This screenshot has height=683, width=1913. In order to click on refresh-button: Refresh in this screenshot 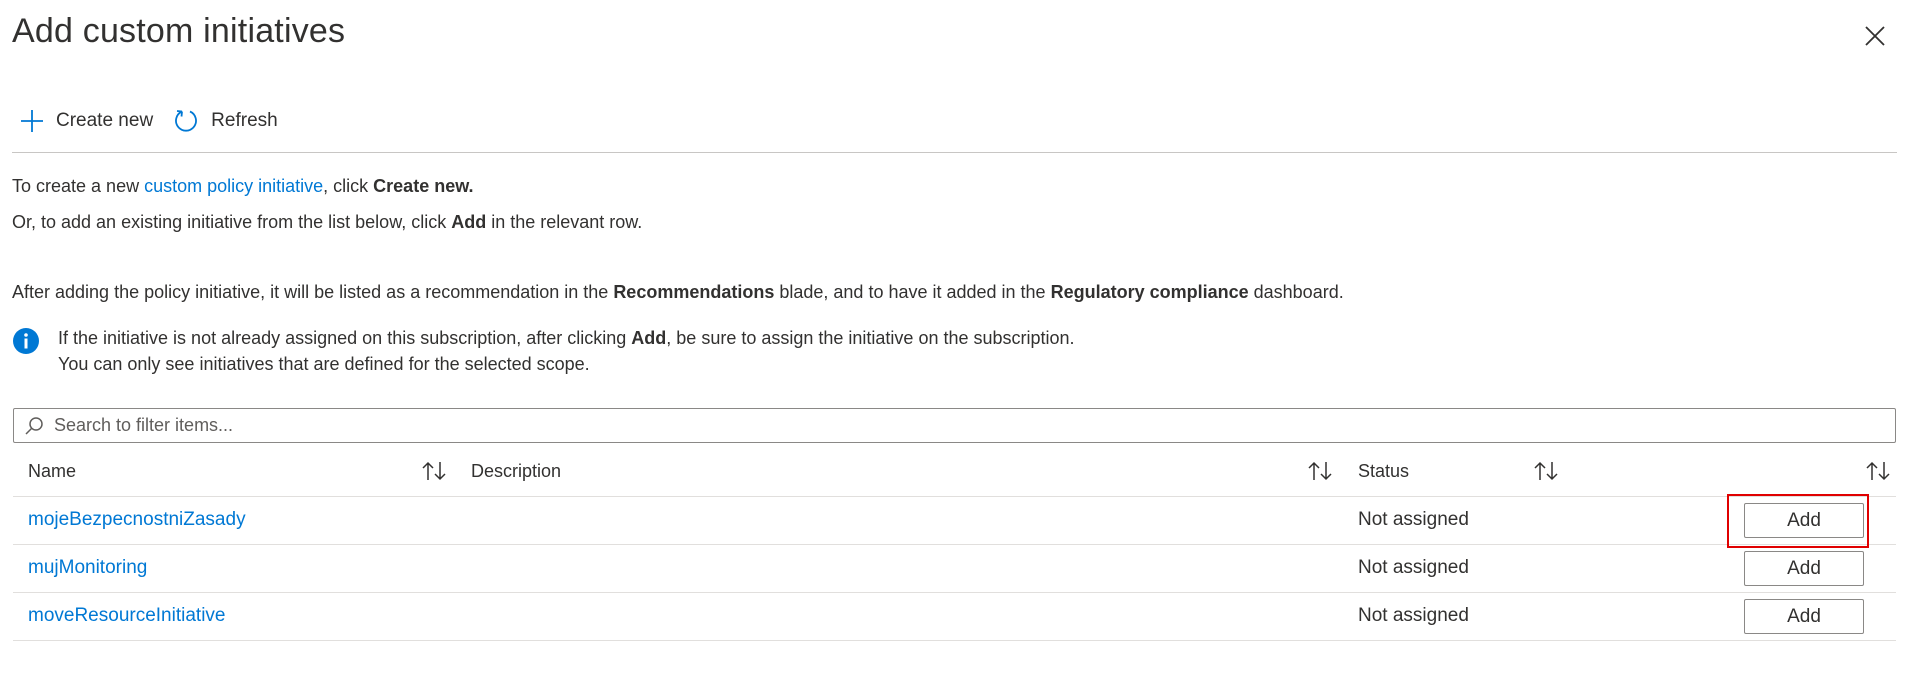, I will do `click(225, 121)`.